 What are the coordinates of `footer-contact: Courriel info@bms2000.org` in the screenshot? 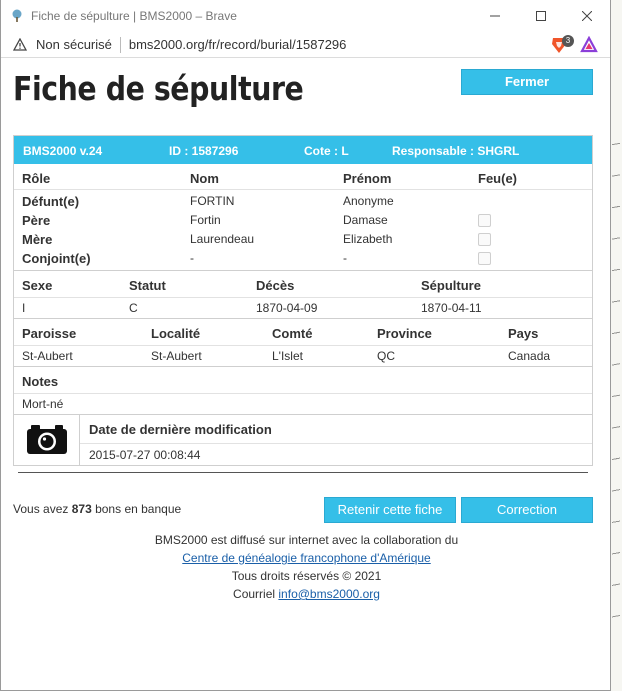 It's located at (305, 594).